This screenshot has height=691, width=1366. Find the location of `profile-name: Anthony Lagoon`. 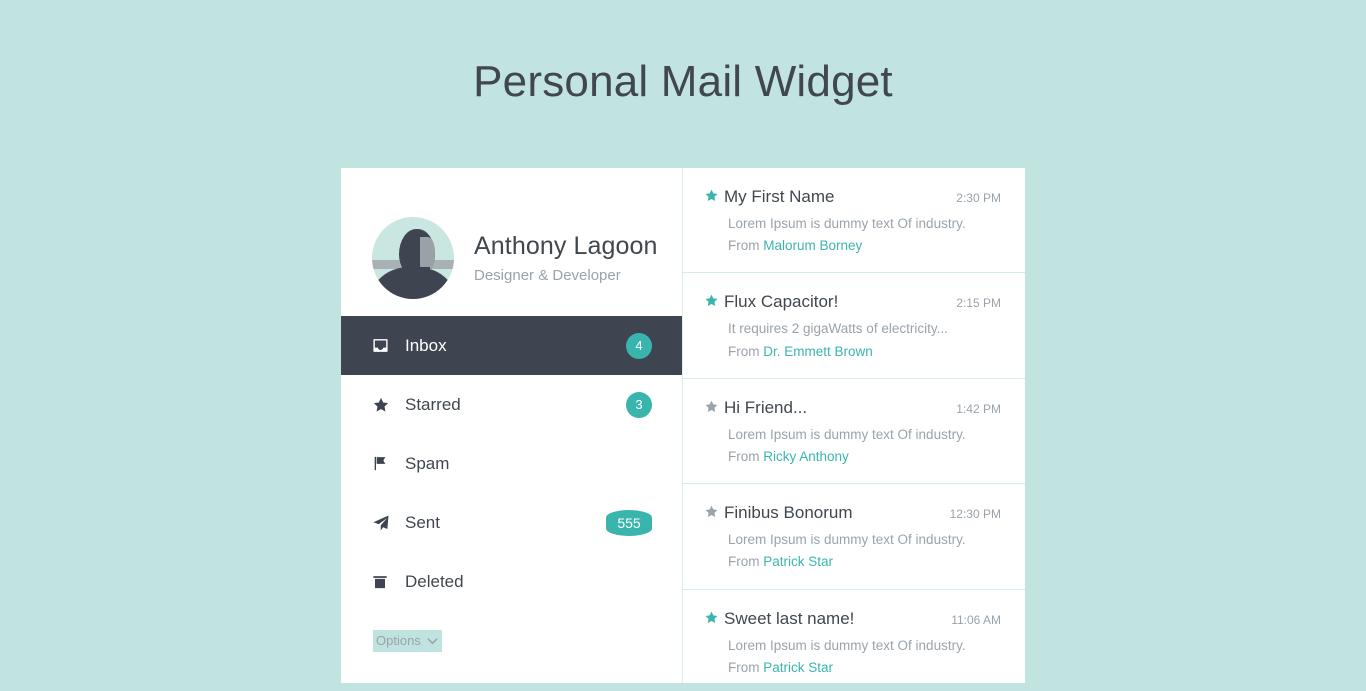

profile-name: Anthony Lagoon is located at coordinates (566, 245).